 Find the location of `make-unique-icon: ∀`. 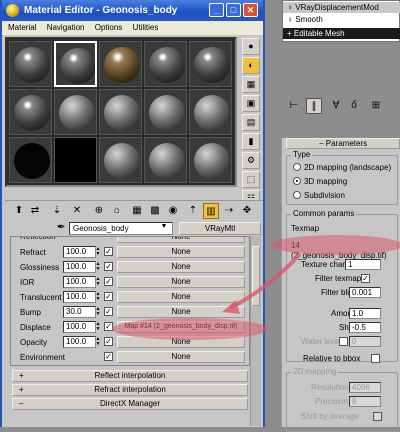

make-unique-icon: ∀ is located at coordinates (336, 106).